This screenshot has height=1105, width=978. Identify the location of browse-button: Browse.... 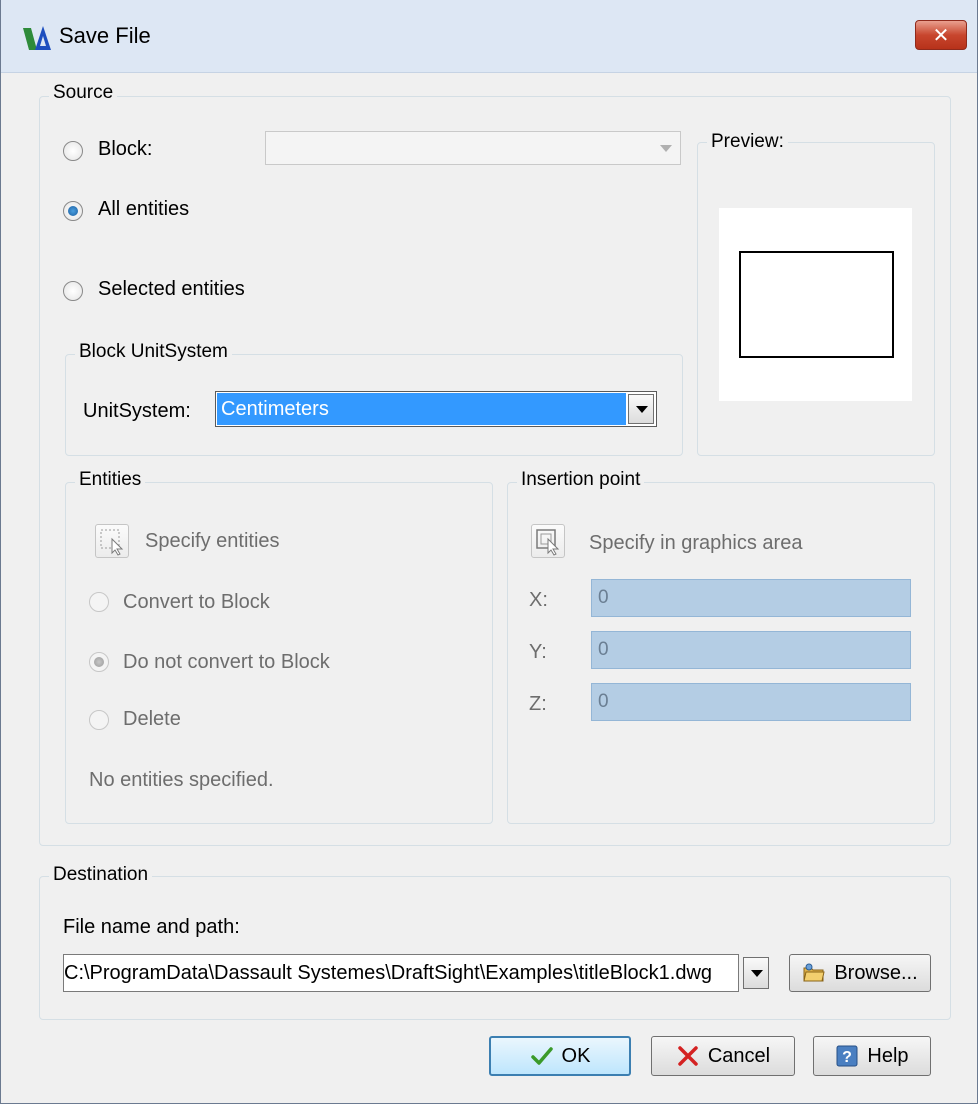
(860, 973).